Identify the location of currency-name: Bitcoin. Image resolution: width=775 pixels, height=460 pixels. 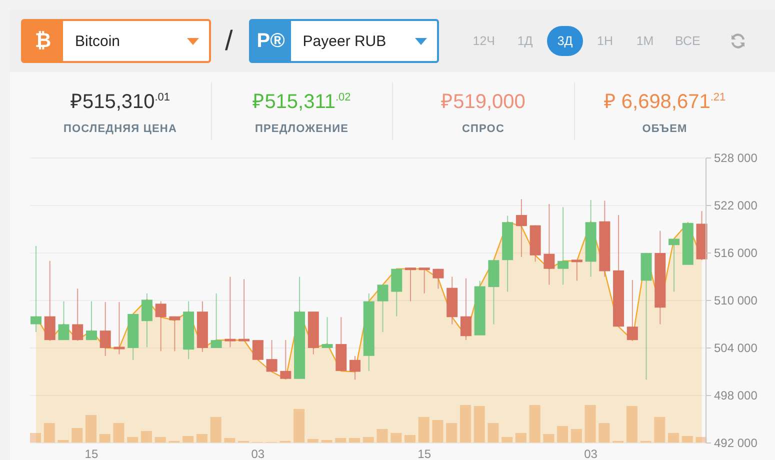
(98, 41).